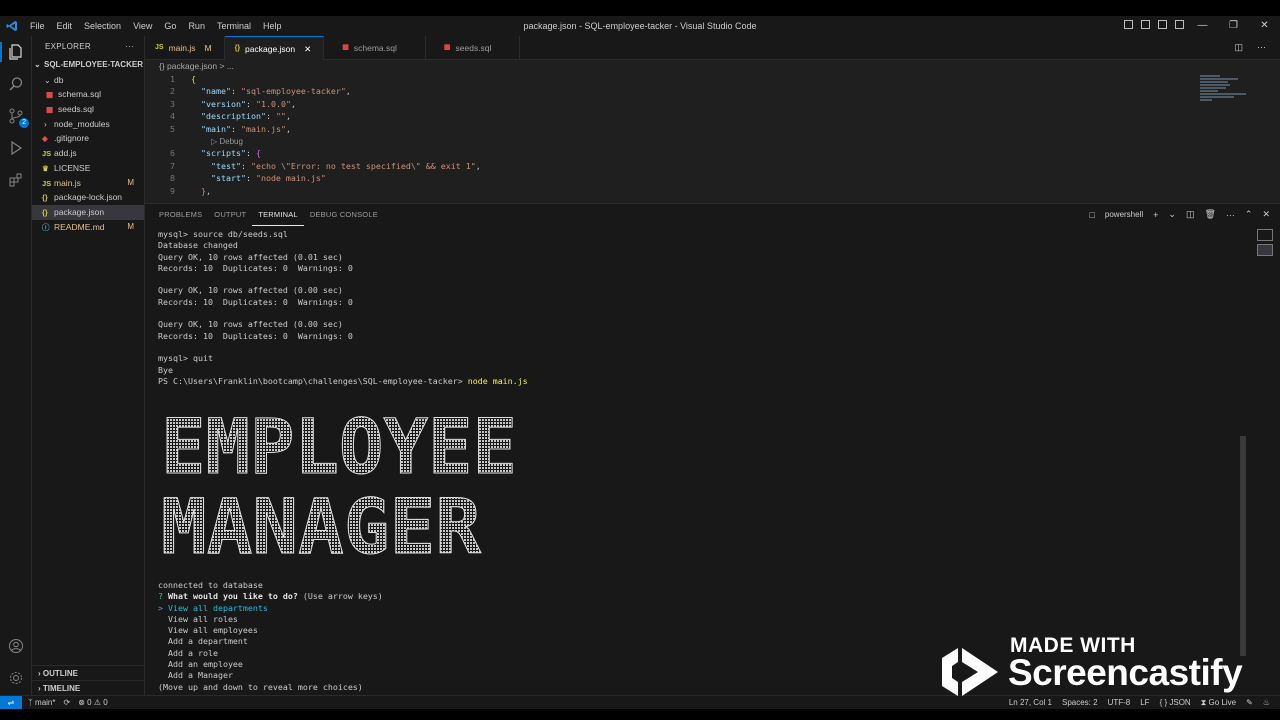  What do you see at coordinates (92, 702) in the screenshot?
I see `problems-indicator: ⊗ 0 ⚠ 0` at bounding box center [92, 702].